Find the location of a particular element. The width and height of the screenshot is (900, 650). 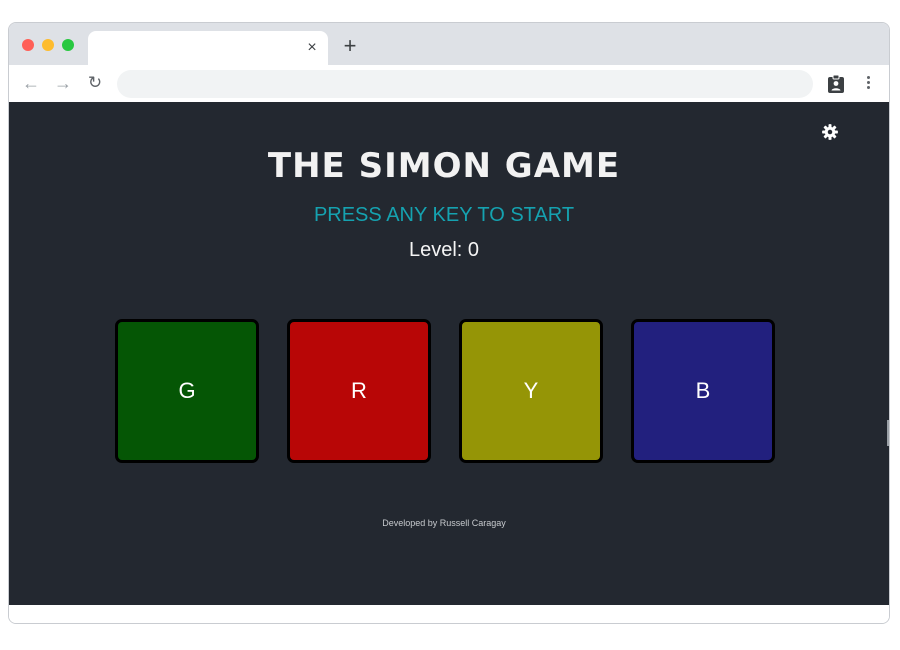

window-bottom-edge is located at coordinates (449, 614).